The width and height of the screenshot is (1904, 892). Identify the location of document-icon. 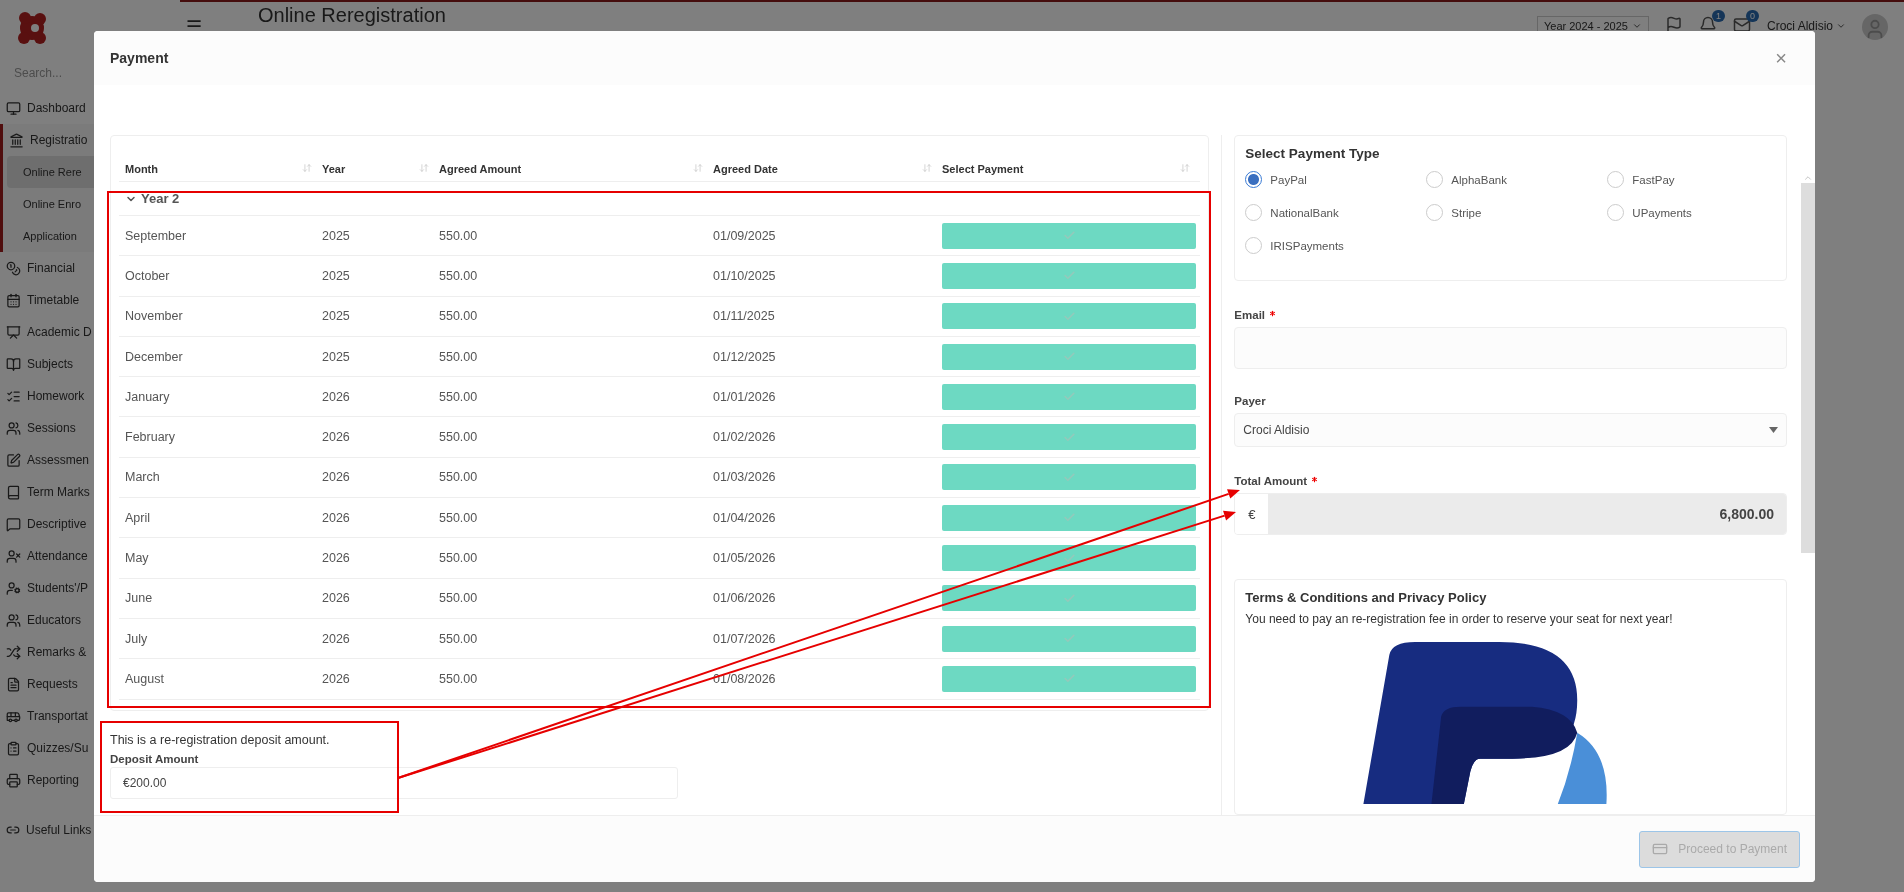
(13, 684).